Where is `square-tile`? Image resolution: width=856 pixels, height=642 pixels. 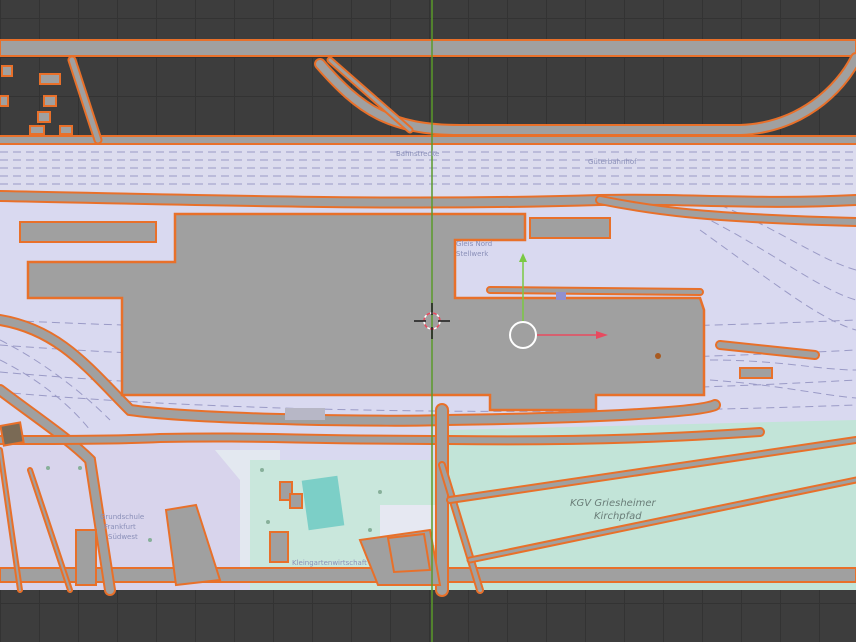
square-tile is located at coordinates (12, 434).